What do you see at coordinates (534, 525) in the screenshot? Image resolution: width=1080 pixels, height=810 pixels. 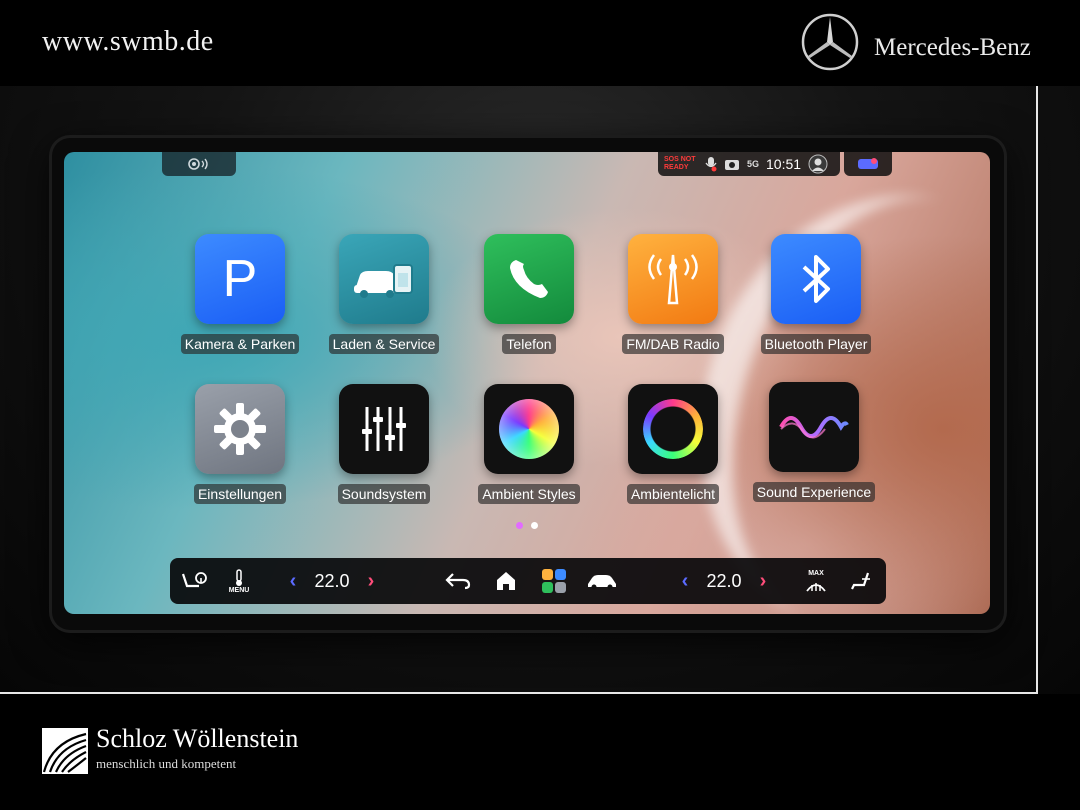 I see `page-dot` at bounding box center [534, 525].